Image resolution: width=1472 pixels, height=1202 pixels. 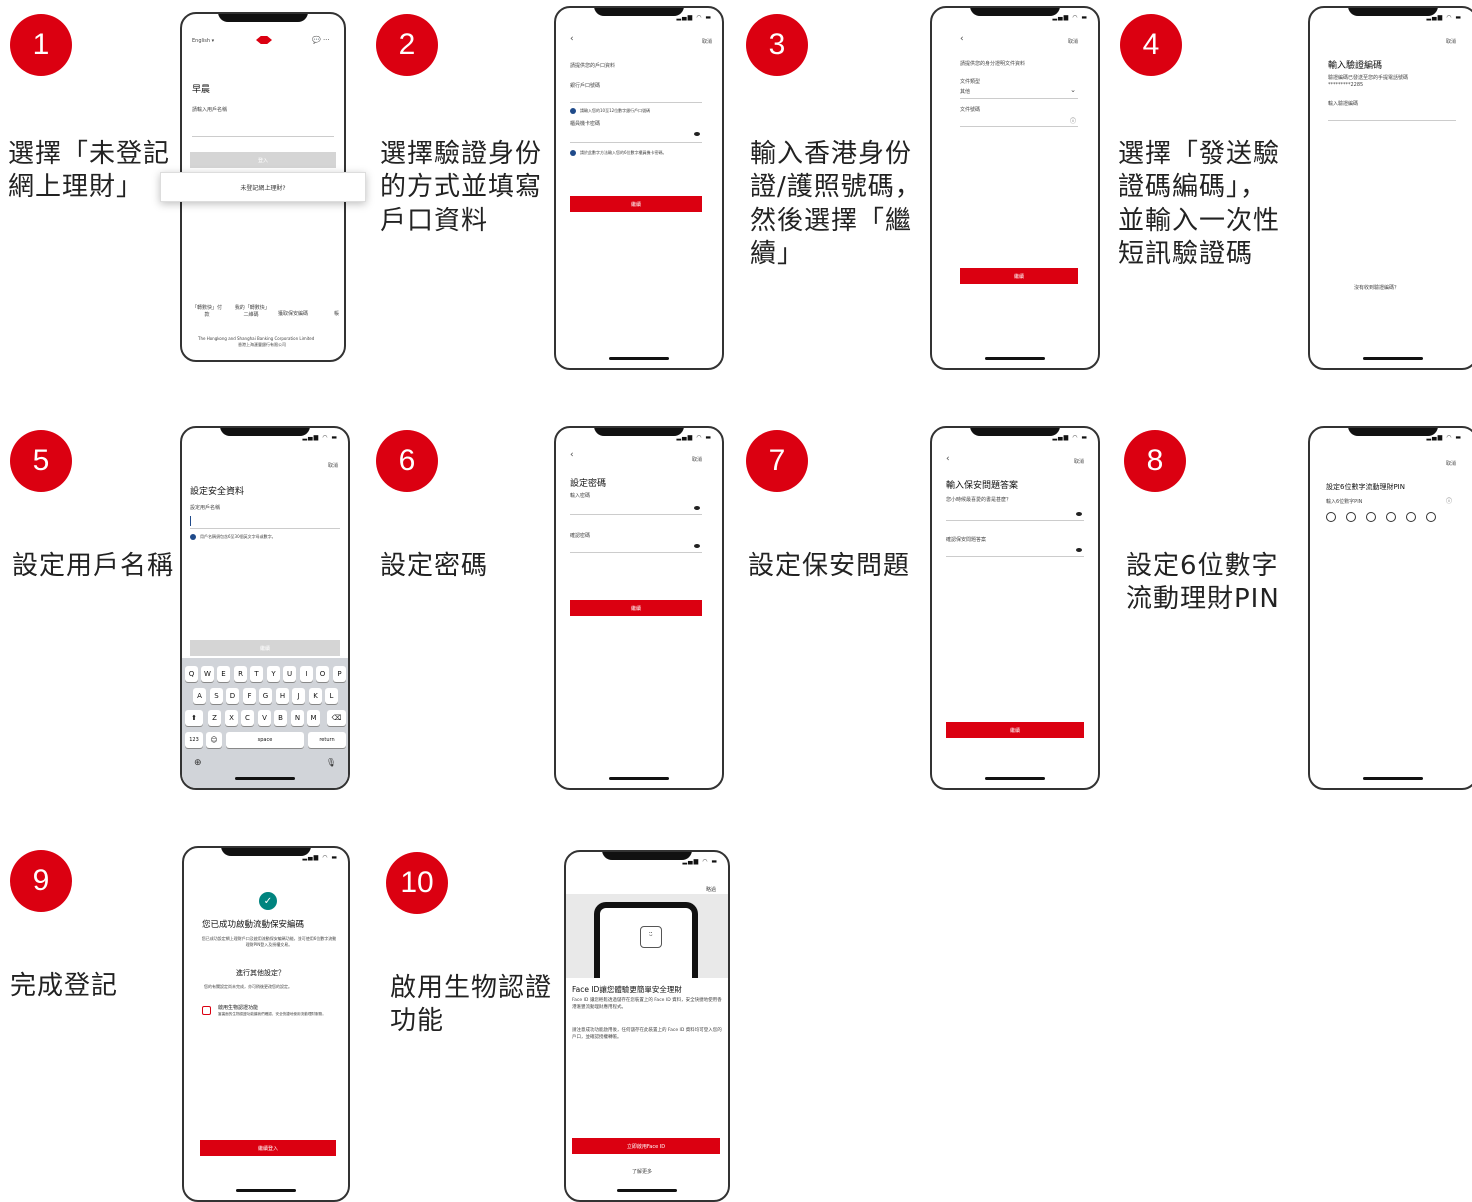 I want to click on key-q: Q, so click(x=191, y=674).